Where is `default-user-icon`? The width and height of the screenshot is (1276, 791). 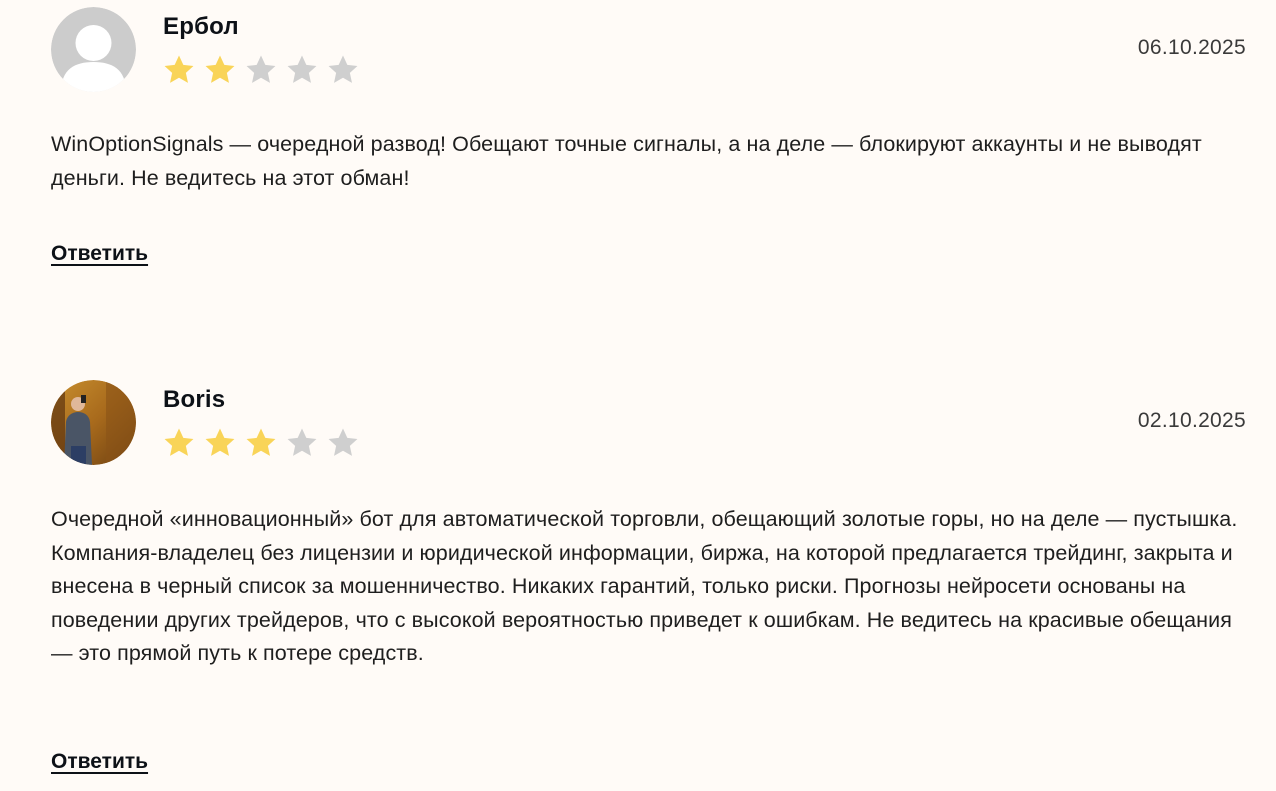
default-user-icon is located at coordinates (93, 49).